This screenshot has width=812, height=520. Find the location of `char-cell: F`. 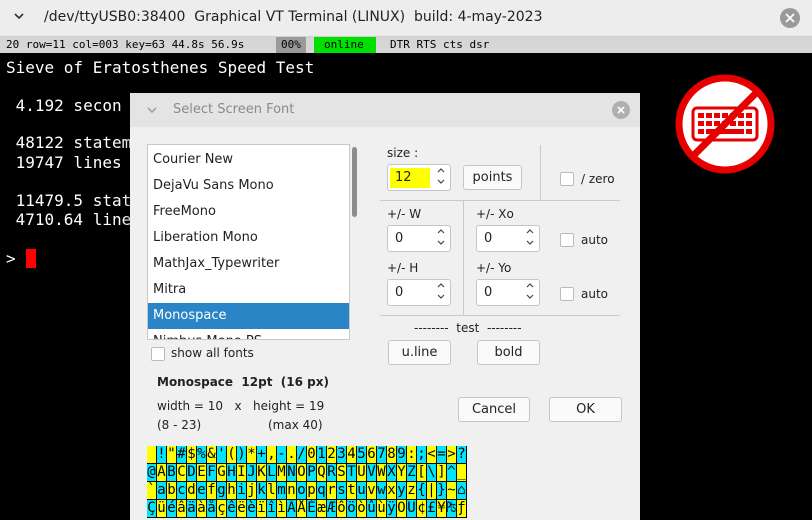

char-cell: F is located at coordinates (212, 473).